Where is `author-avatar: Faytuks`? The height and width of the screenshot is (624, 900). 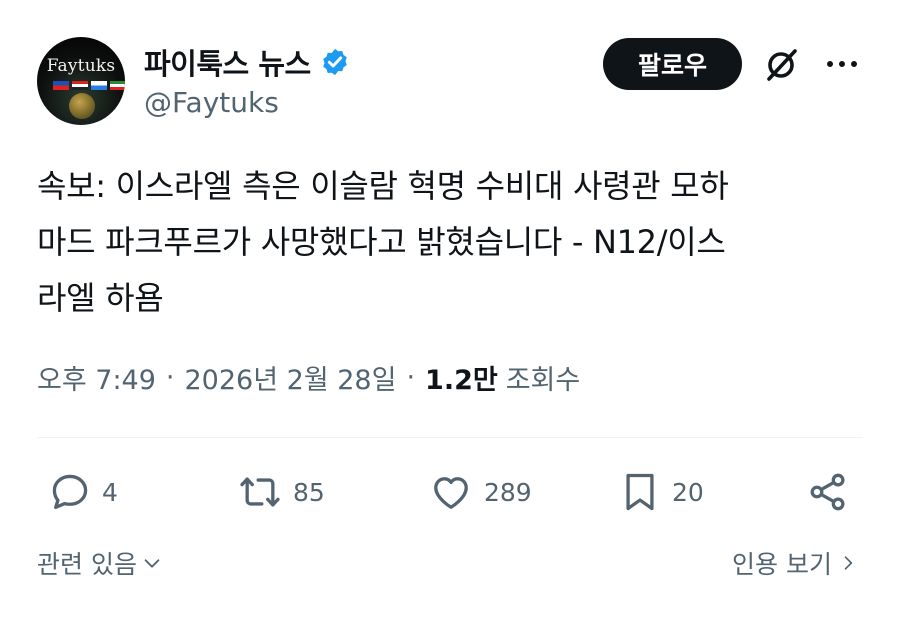 author-avatar: Faytuks is located at coordinates (81, 81).